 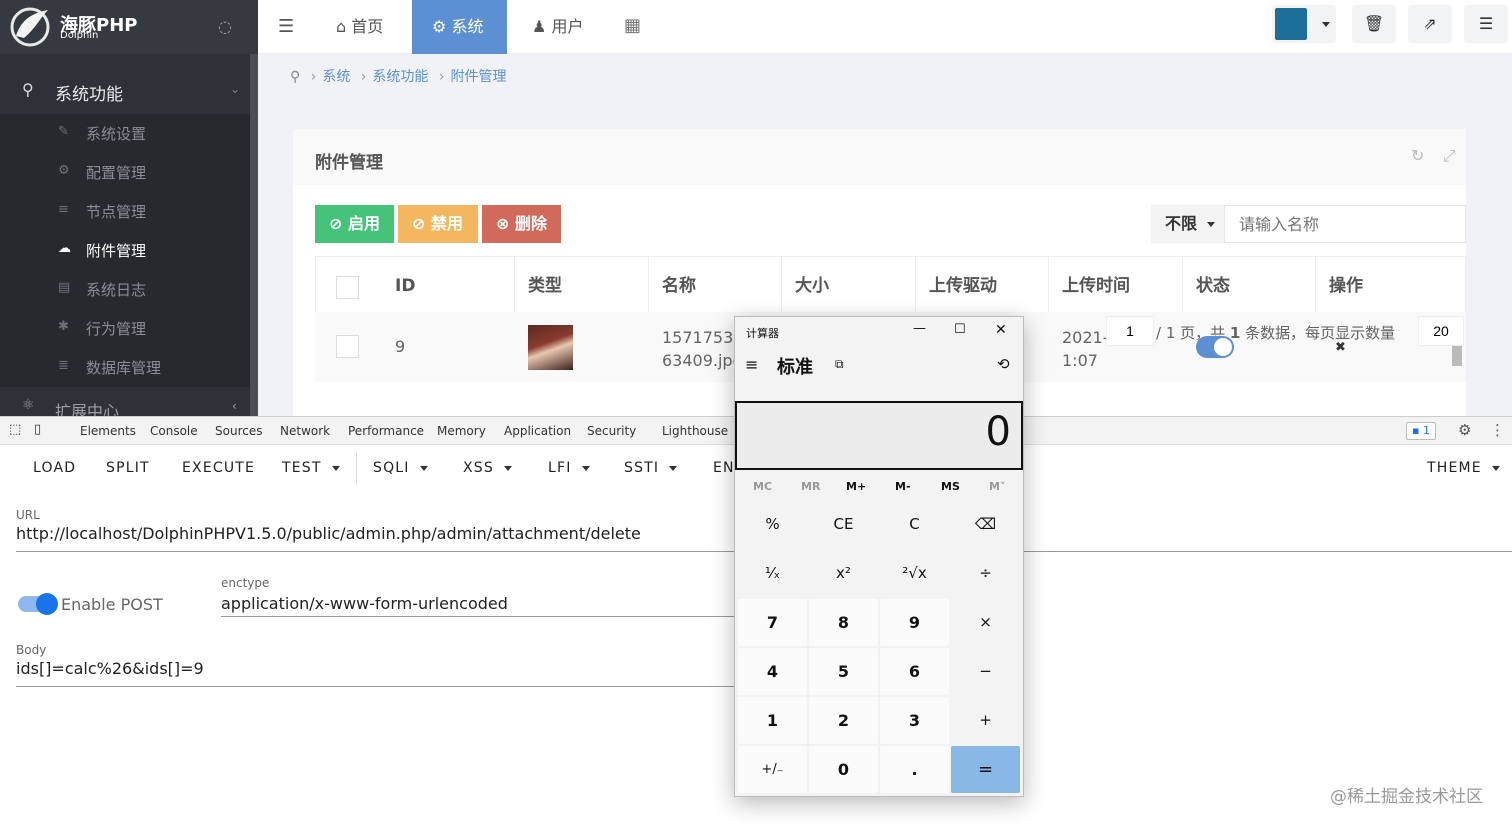 I want to click on negate-key: +/₋, so click(x=772, y=769).